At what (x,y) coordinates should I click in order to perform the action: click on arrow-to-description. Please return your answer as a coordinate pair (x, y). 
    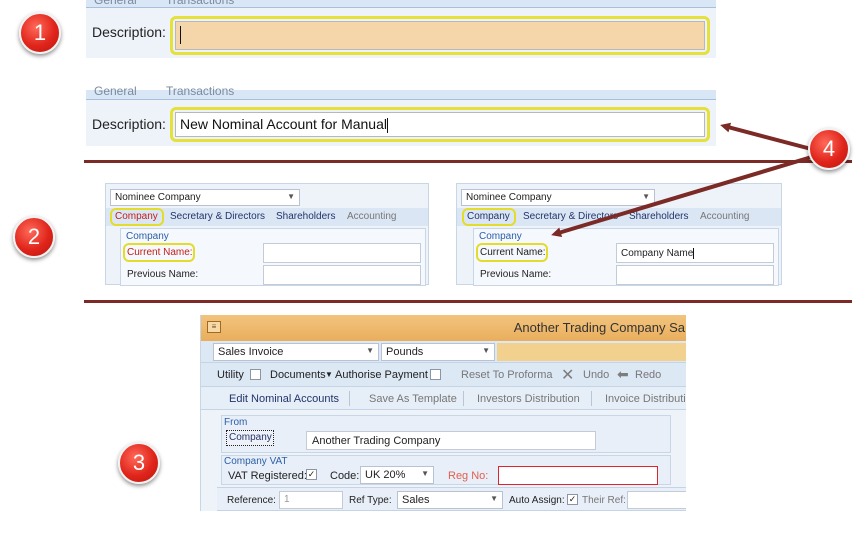
    Looking at the image, I should click on (768, 137).